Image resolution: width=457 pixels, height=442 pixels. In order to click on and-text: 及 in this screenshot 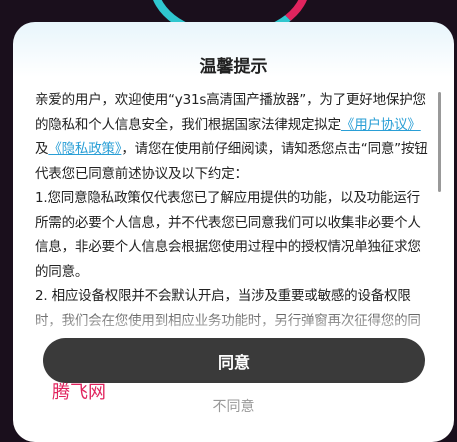, I will do `click(42, 149)`.